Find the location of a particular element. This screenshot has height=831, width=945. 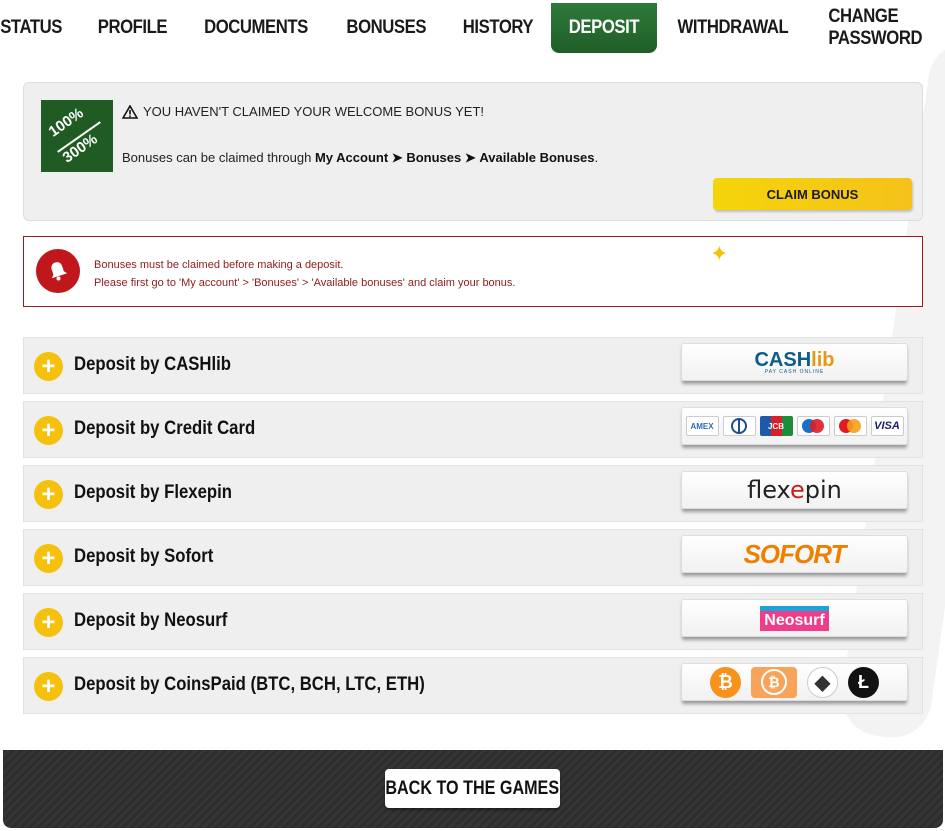

back-to-games-label: BACK TO THE GAMES is located at coordinates (472, 788).